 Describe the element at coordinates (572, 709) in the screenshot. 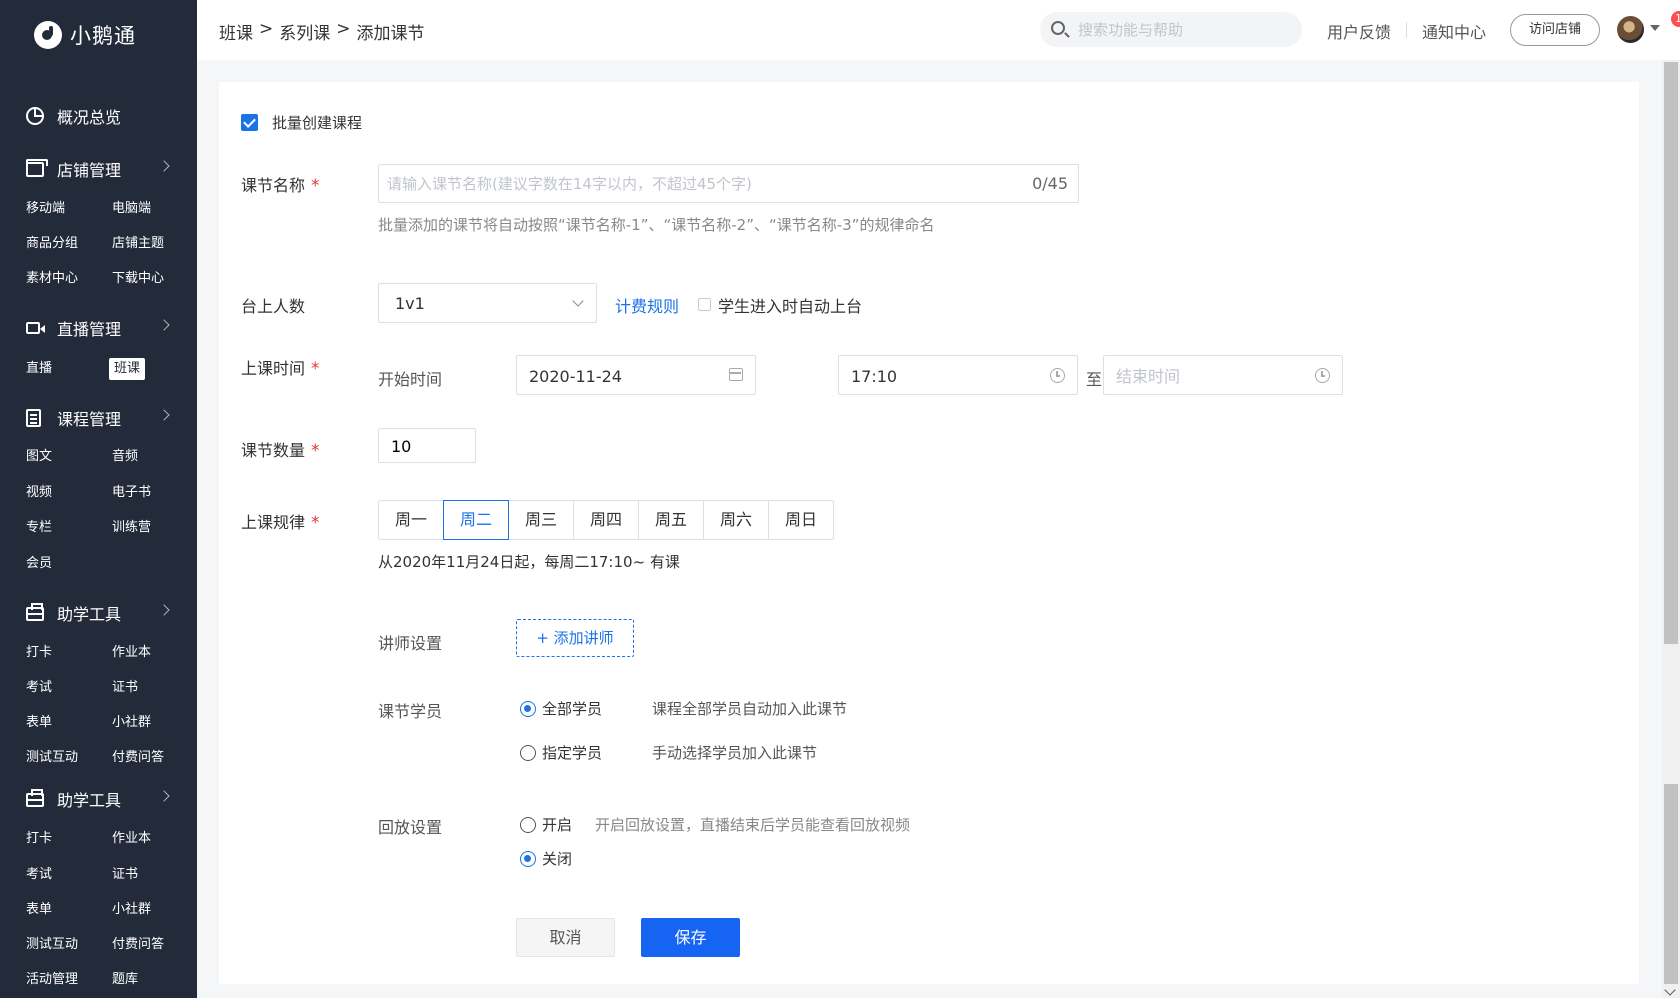

I see `radio-label: 全部学员` at that location.